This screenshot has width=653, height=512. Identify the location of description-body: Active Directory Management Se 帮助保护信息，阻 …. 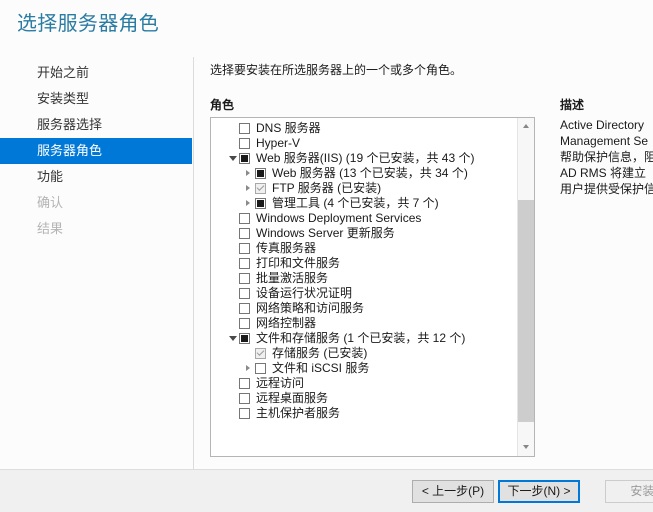
(606, 157).